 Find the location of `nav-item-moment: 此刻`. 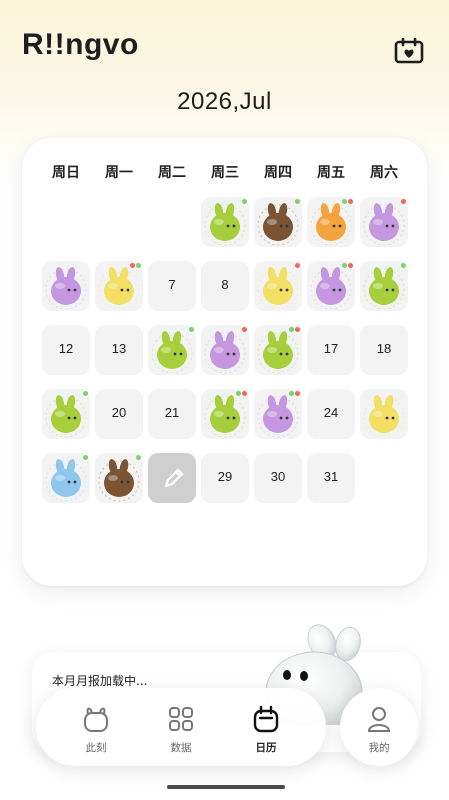

nav-item-moment: 此刻 is located at coordinates (96, 728).